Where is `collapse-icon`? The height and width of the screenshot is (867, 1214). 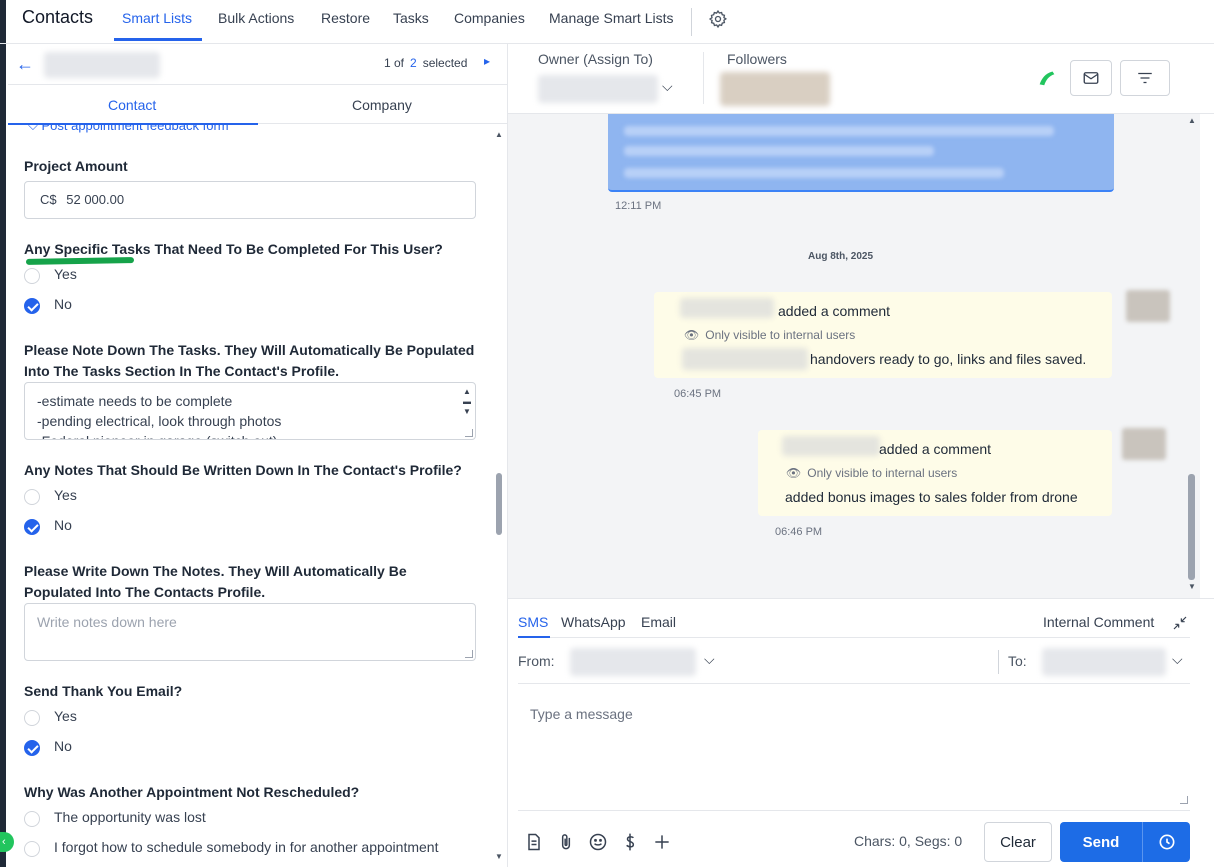 collapse-icon is located at coordinates (1180, 623).